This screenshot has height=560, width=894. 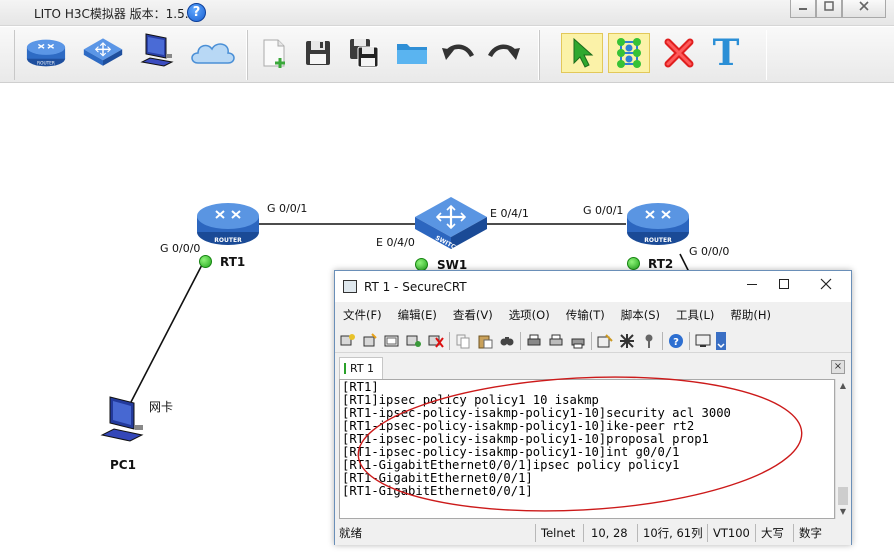 I want to click on device-sw1: SWITCH, so click(x=451, y=225).